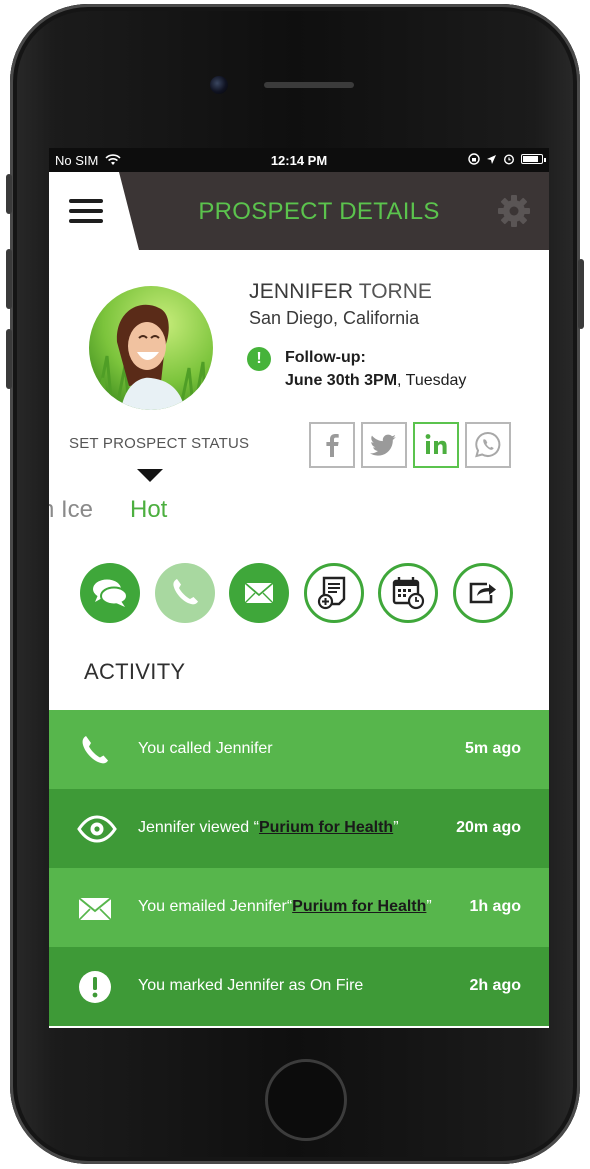 The image size is (590, 1169). What do you see at coordinates (488, 827) in the screenshot?
I see `activity-time: 20m ago` at bounding box center [488, 827].